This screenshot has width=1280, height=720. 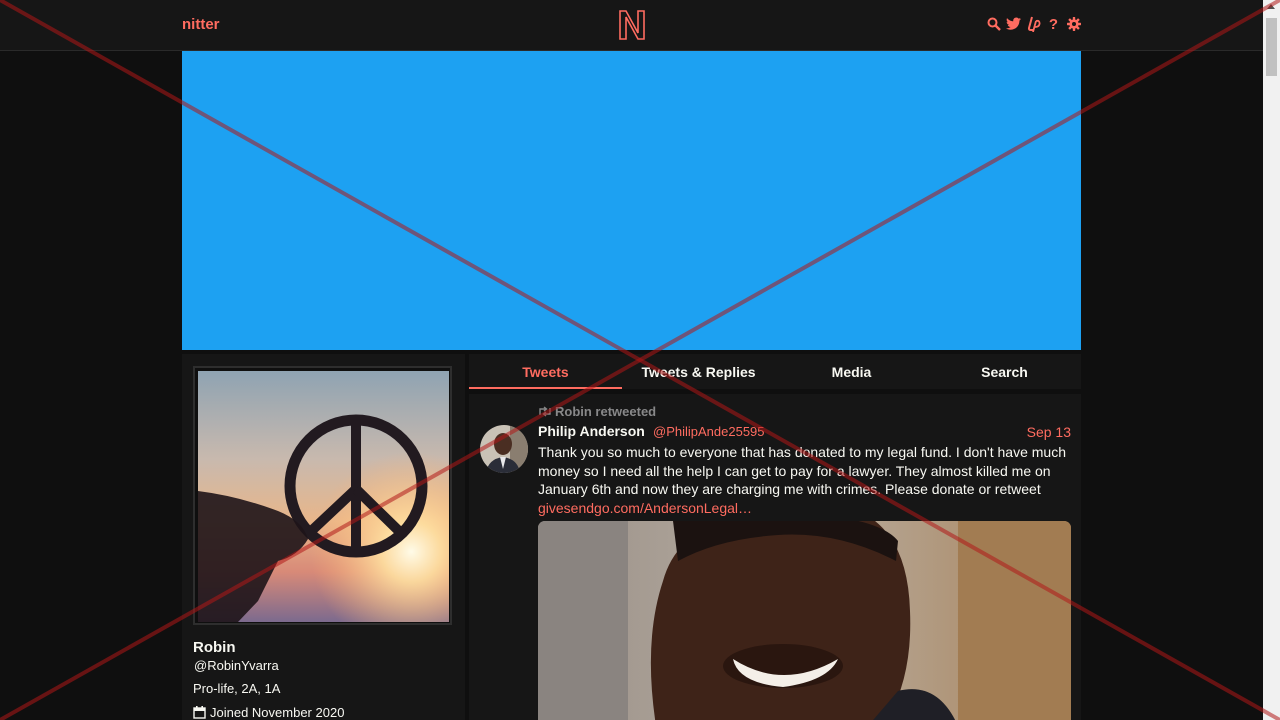 I want to click on nitter-logo-icon, so click(x=632, y=25).